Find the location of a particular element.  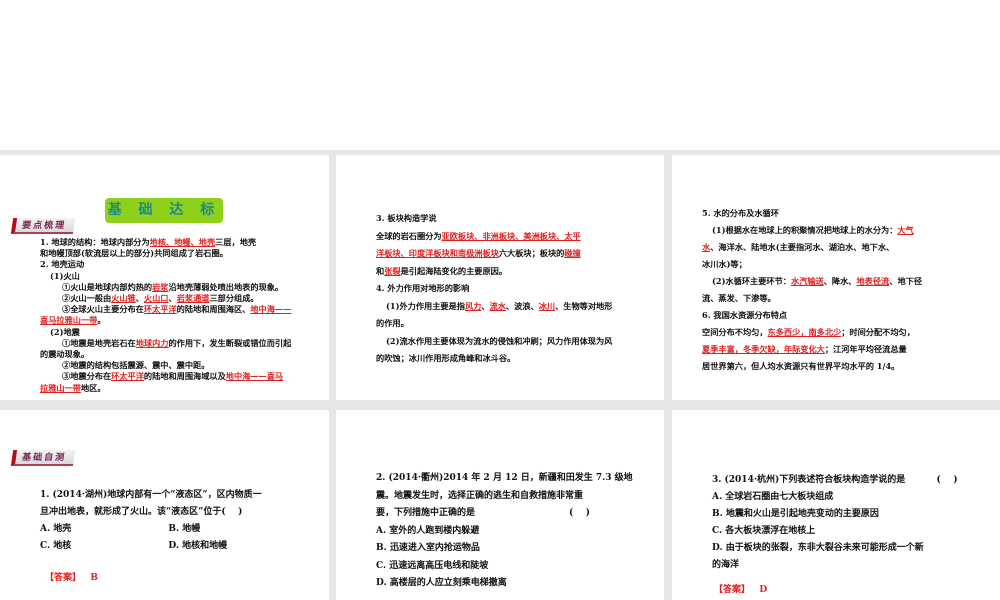

text-segment: ①地震是地壳岩石在 is located at coordinates (99, 342).